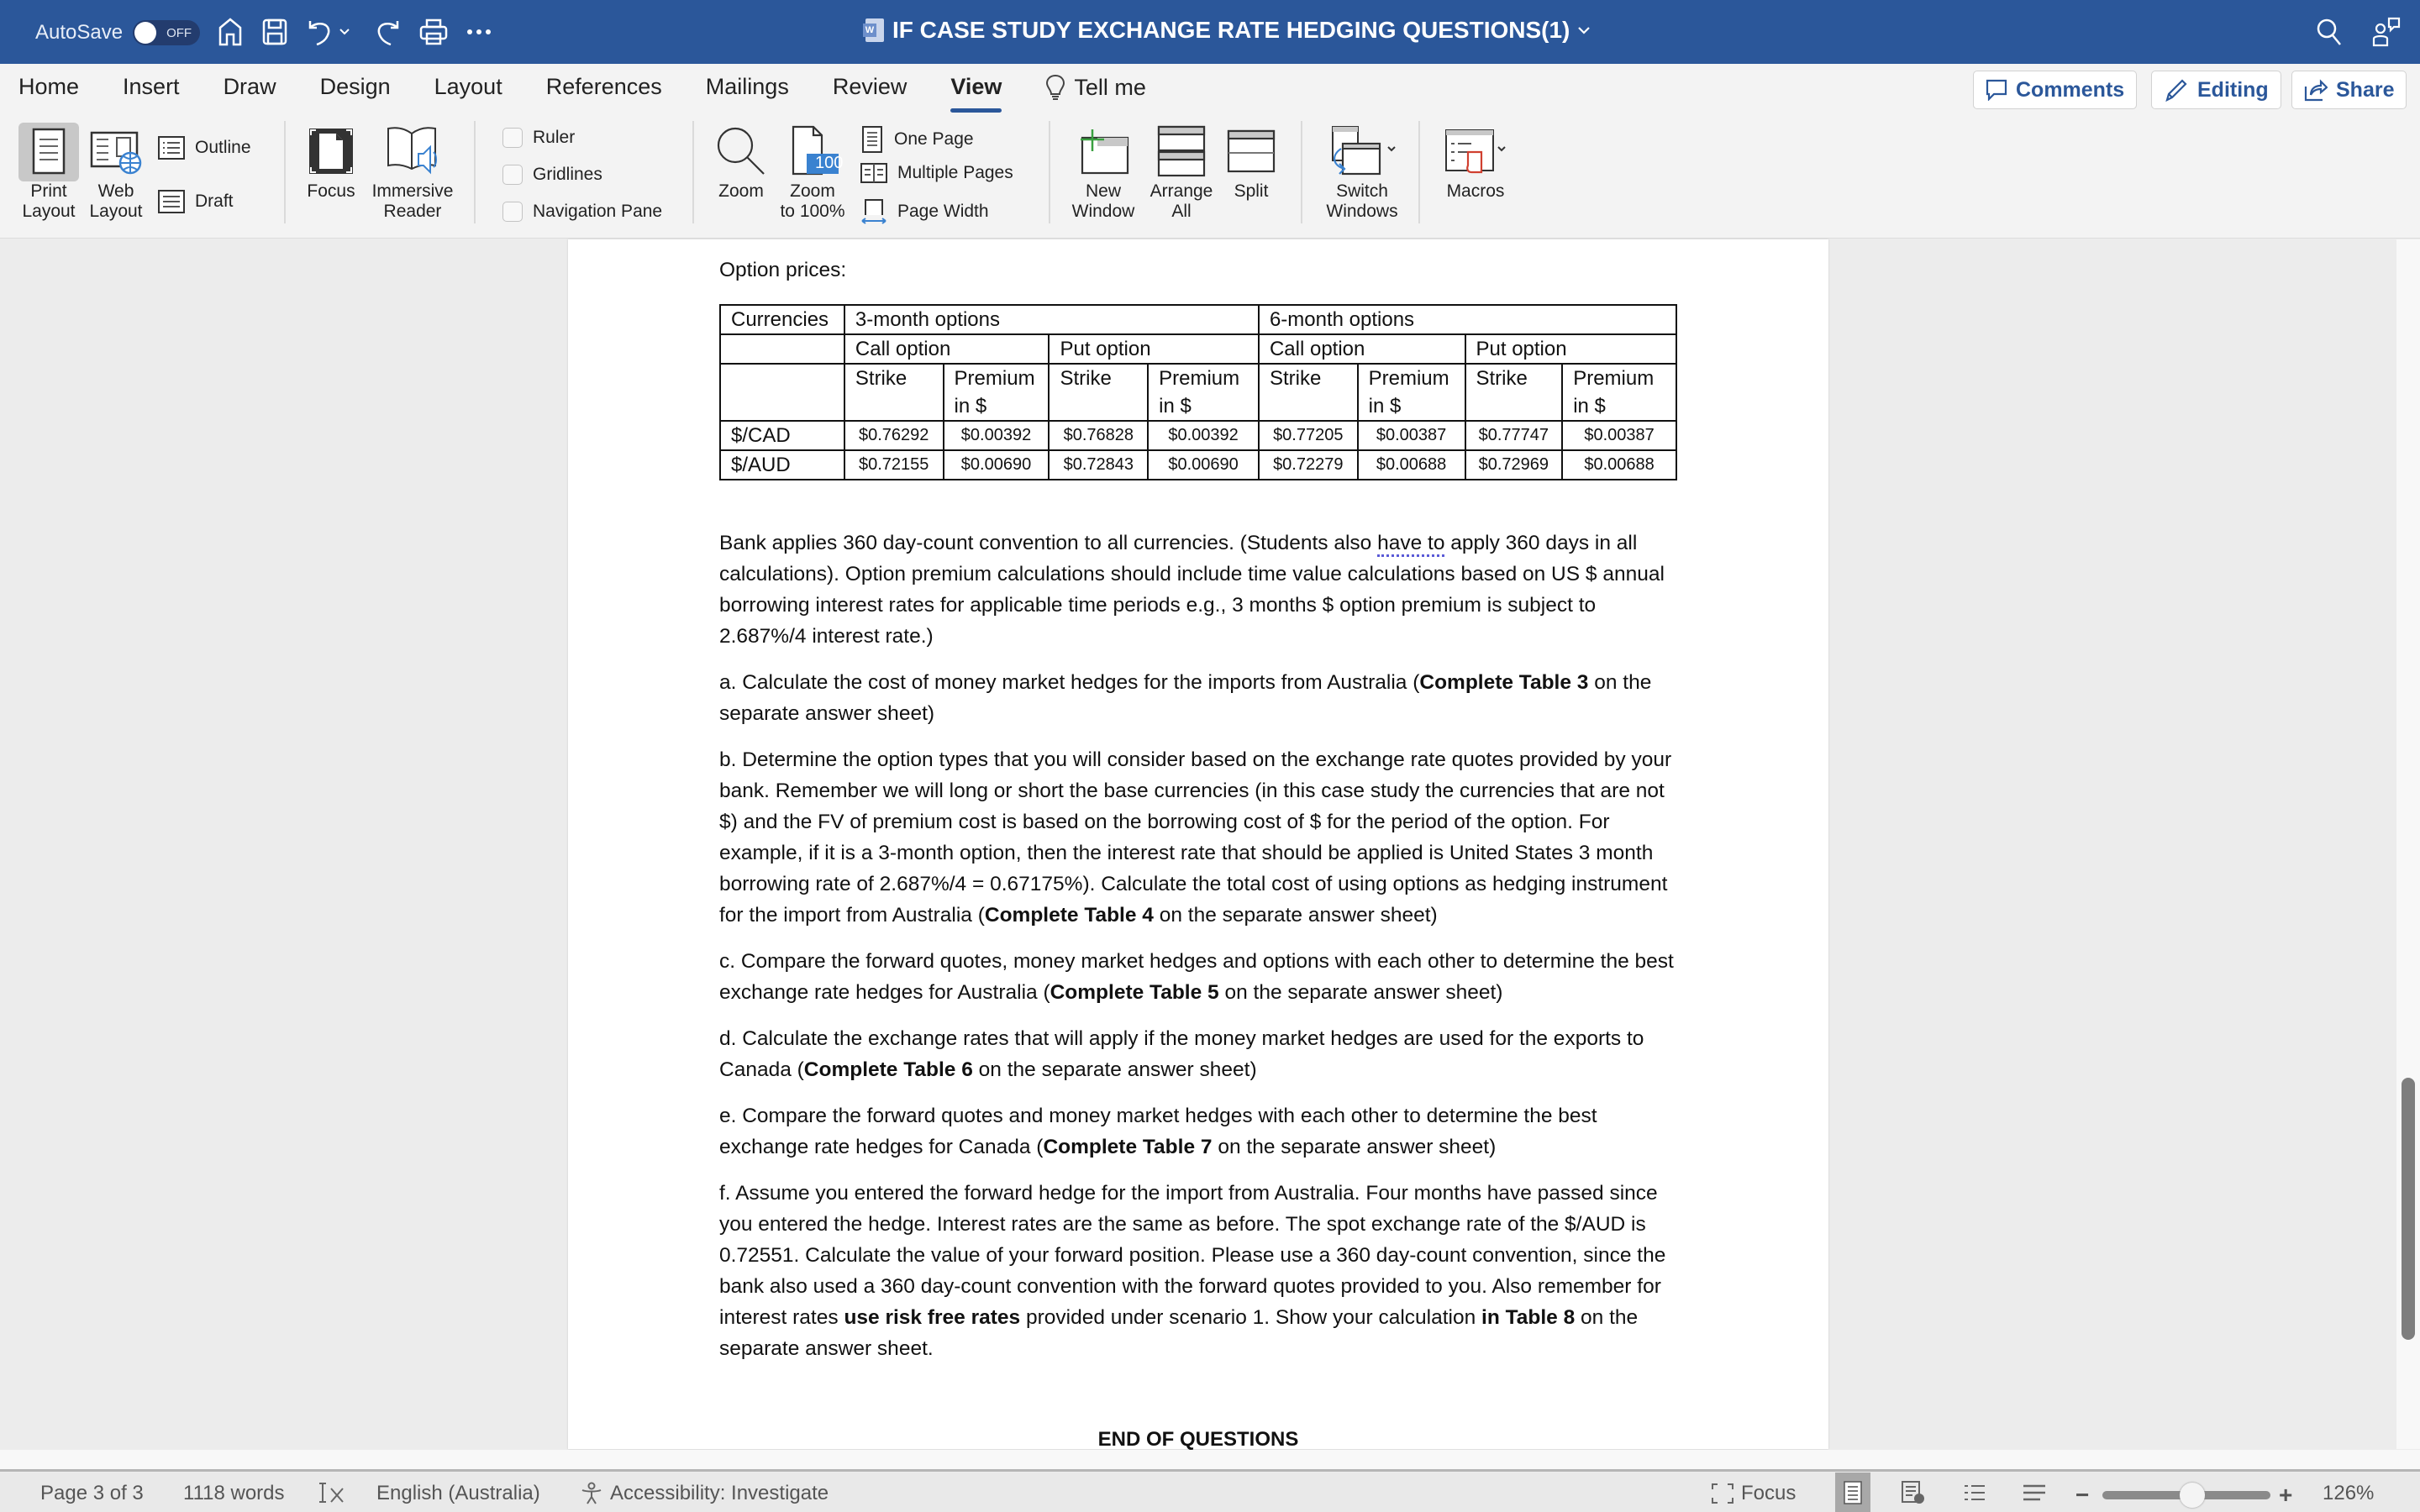 This screenshot has width=2420, height=1512. I want to click on multiple-pages-label: Multiple Pages, so click(955, 172).